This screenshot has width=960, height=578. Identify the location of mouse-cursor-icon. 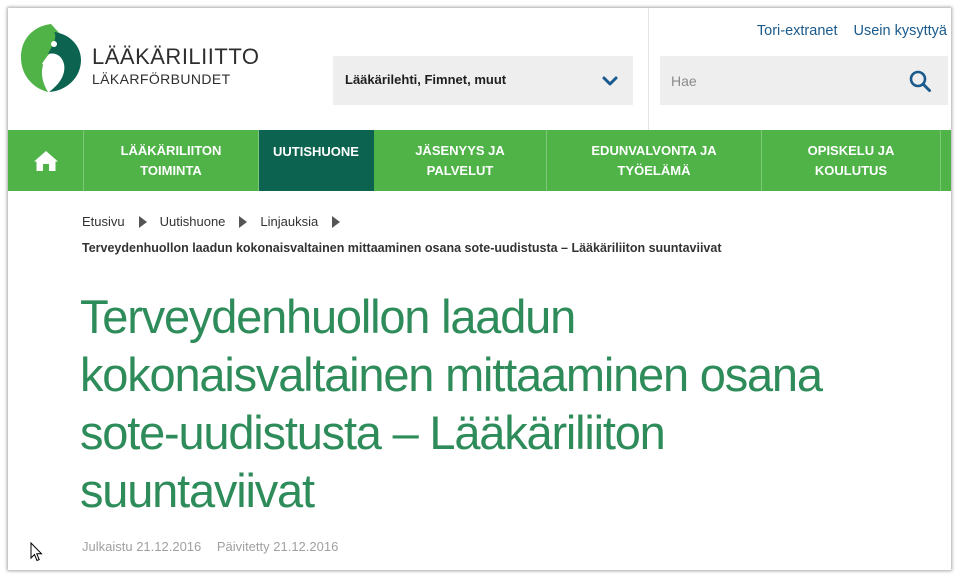
(36, 552).